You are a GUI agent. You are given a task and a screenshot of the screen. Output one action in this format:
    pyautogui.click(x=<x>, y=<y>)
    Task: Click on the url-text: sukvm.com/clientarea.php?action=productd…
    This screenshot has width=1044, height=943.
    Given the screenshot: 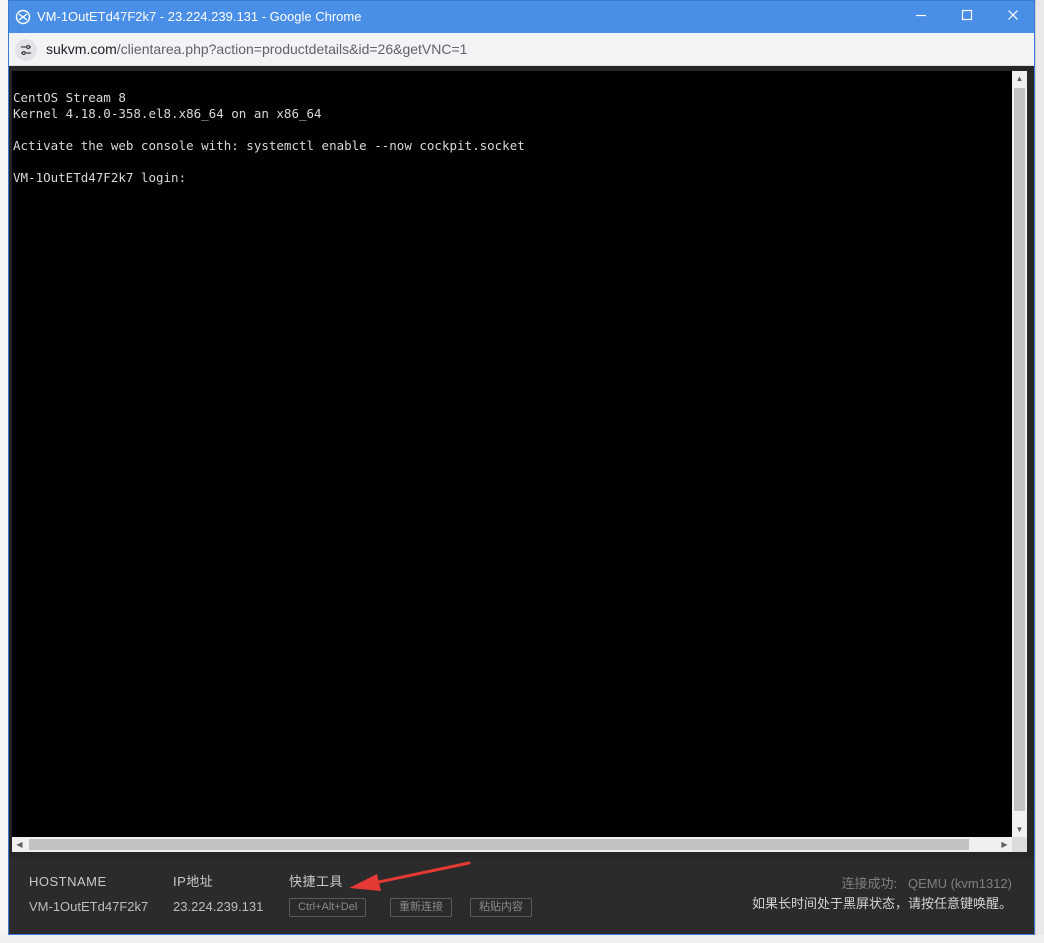 What is the action you would take?
    pyautogui.click(x=256, y=49)
    